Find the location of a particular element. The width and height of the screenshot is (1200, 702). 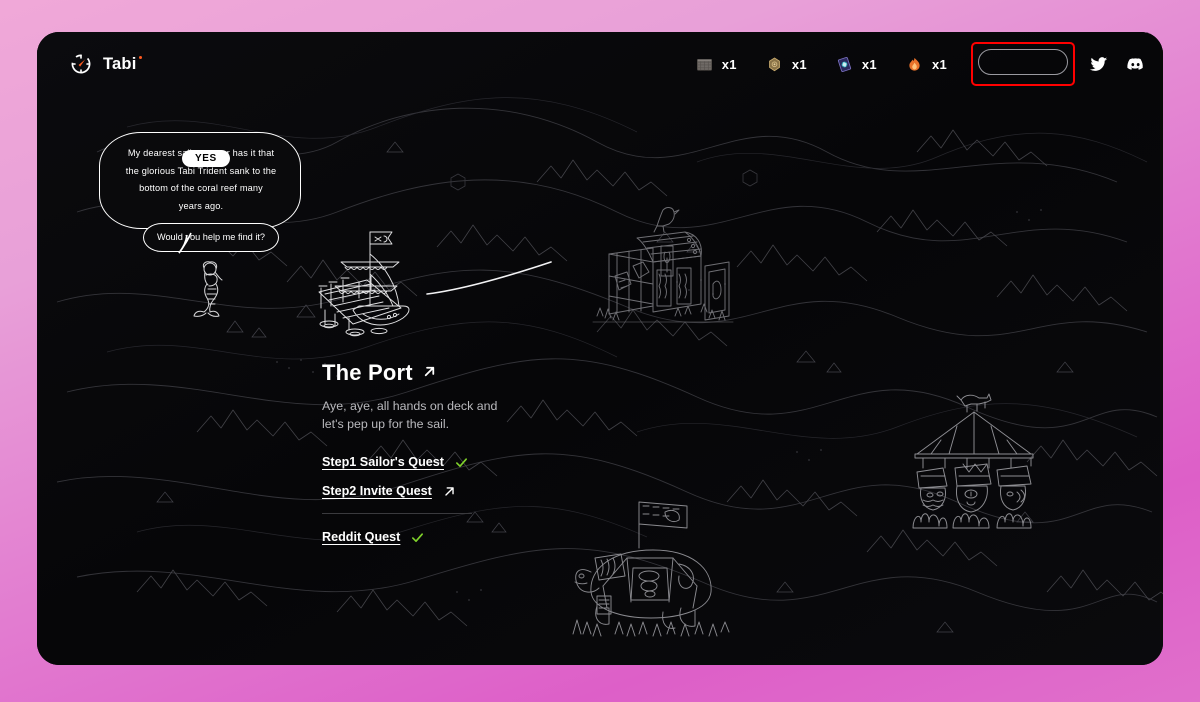

quest-step-label: Step2 Invite Quest is located at coordinates (377, 491).